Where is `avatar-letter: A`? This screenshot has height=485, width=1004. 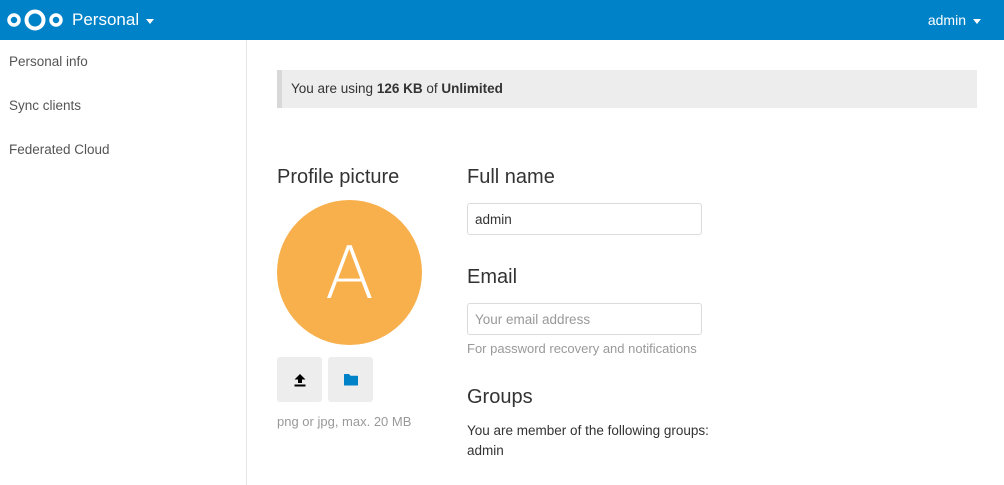 avatar-letter: A is located at coordinates (349, 272).